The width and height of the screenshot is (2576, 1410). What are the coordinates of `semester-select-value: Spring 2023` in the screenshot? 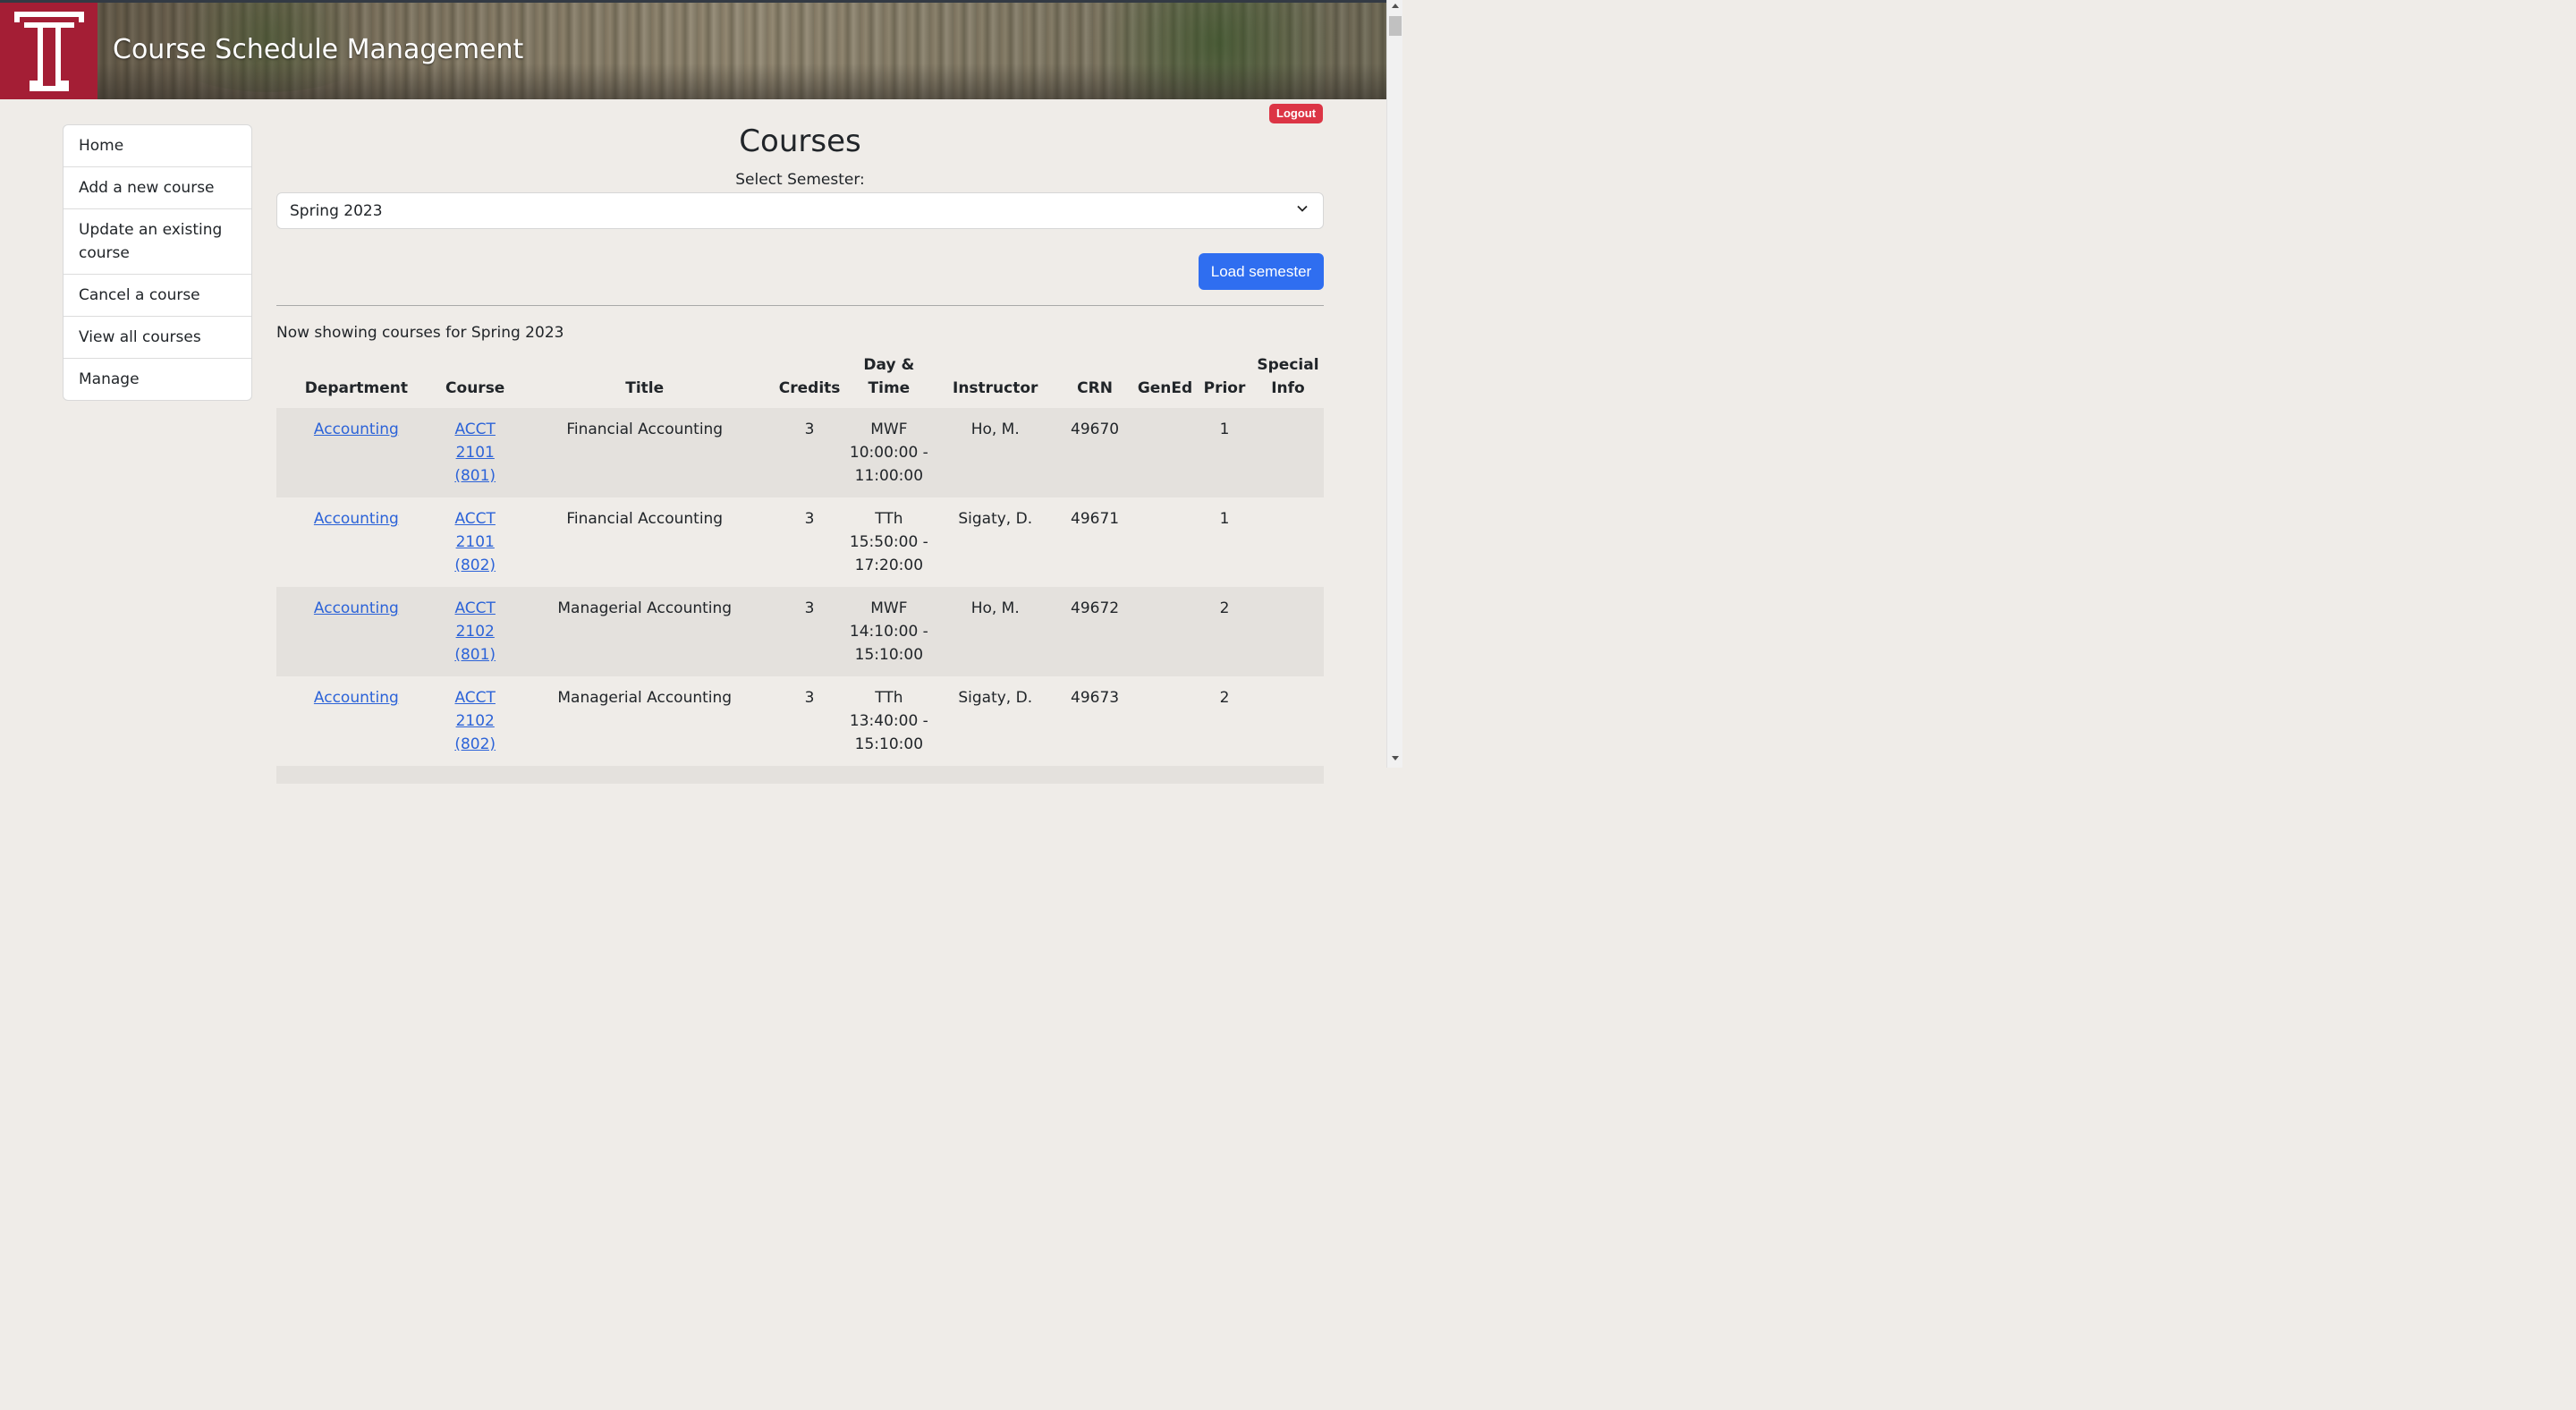 It's located at (336, 211).